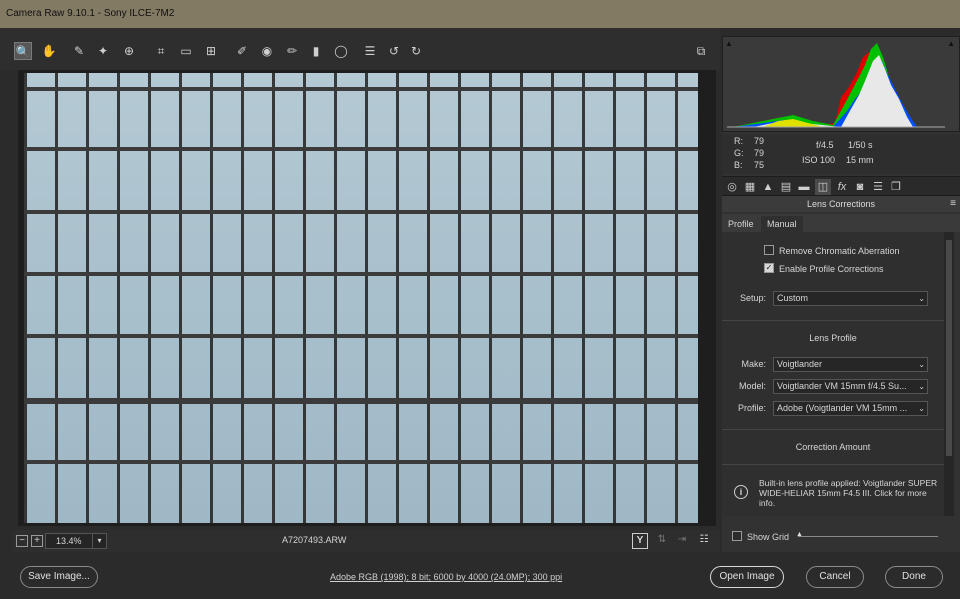 This screenshot has height=599, width=960. I want to click on panel-menu-icon: ≡, so click(953, 204).